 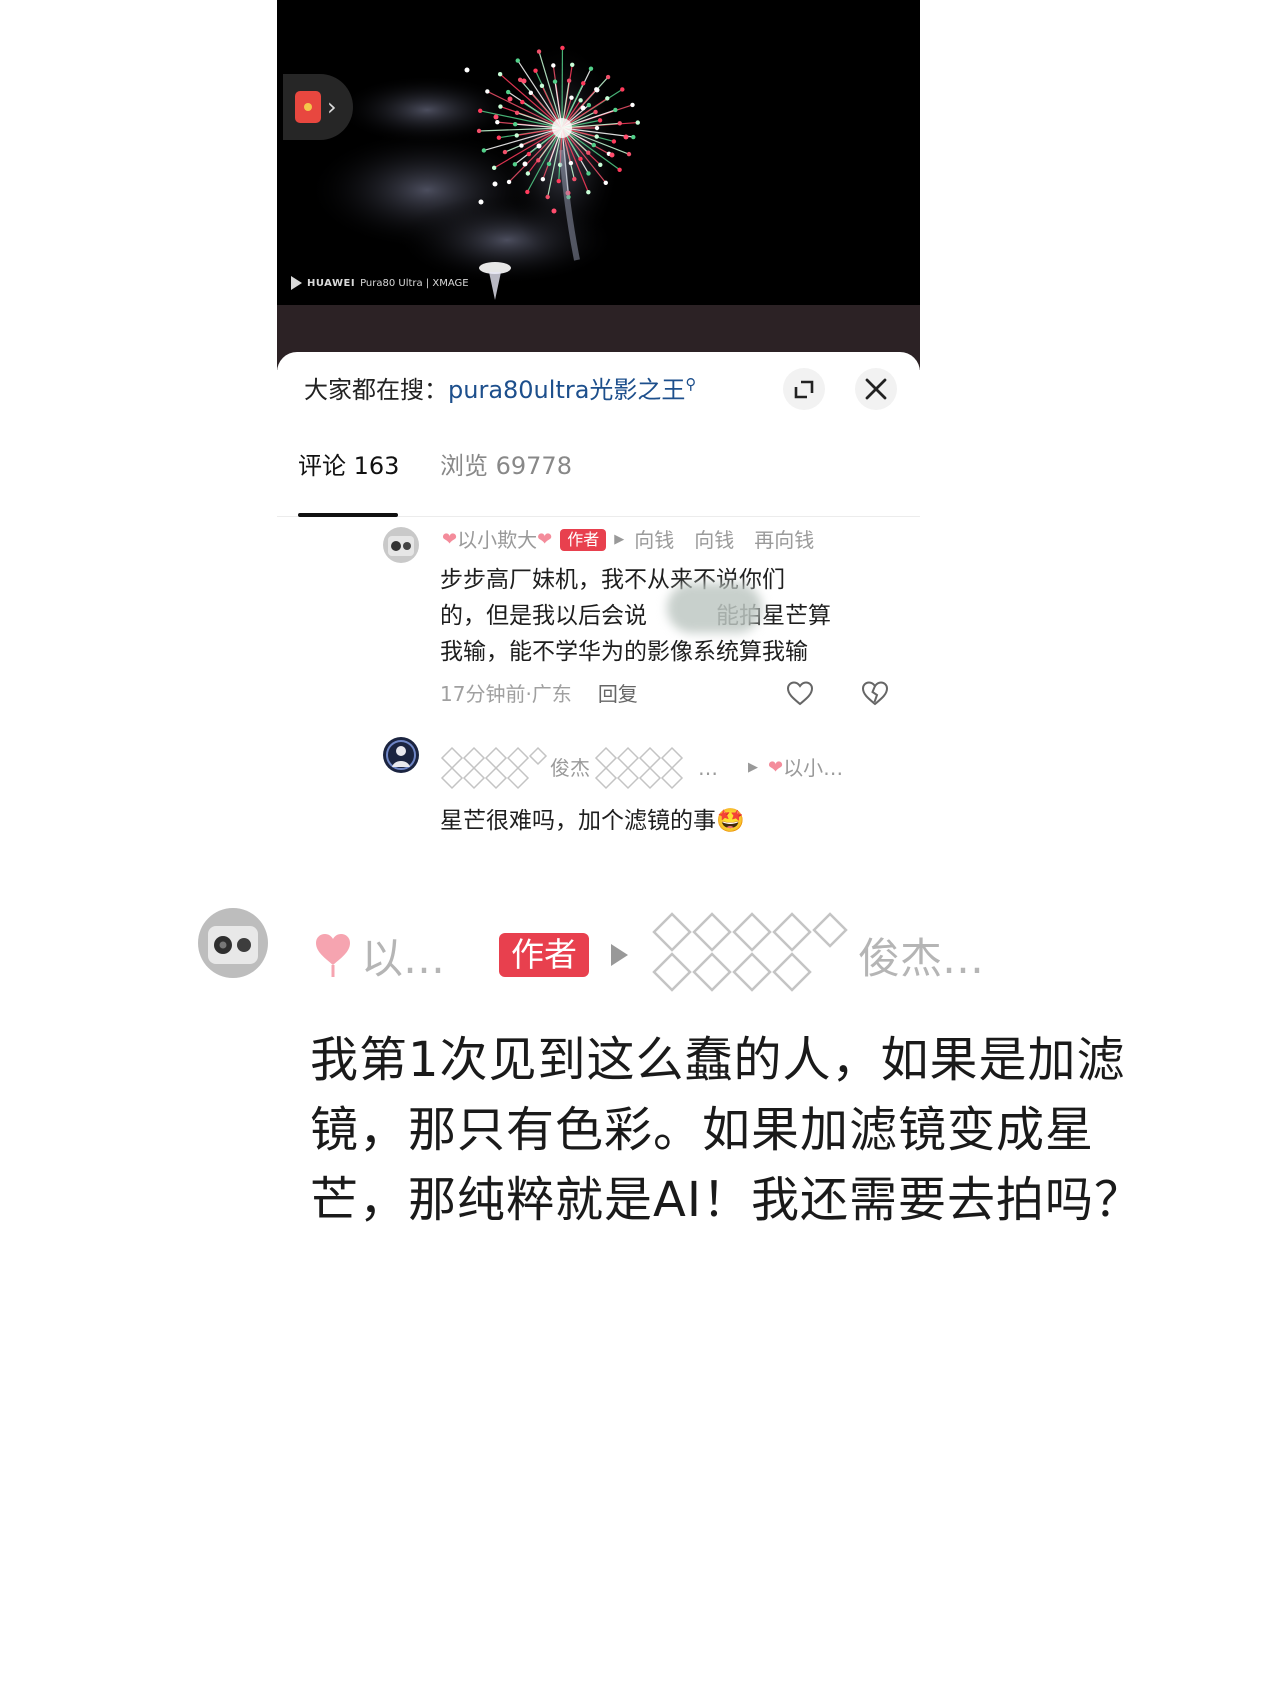 I want to click on tab-bar: 评论 163 浏览 69778, so click(x=598, y=476).